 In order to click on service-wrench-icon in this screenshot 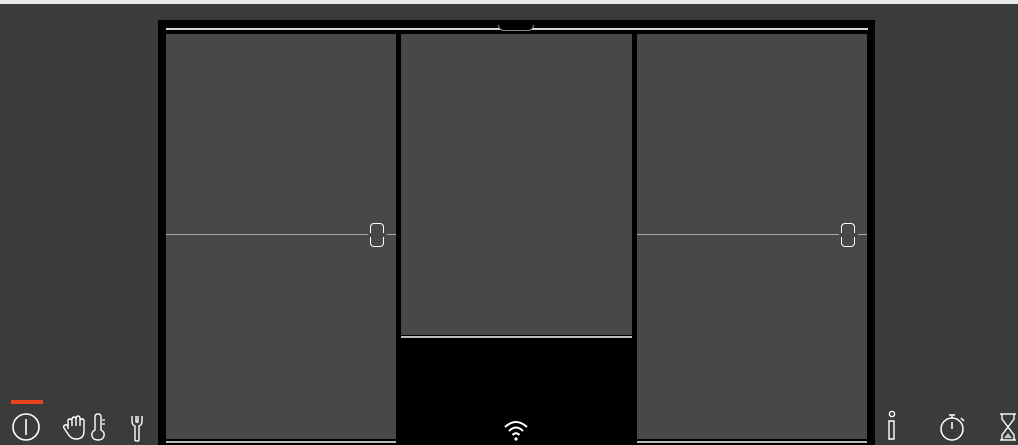, I will do `click(137, 428)`.